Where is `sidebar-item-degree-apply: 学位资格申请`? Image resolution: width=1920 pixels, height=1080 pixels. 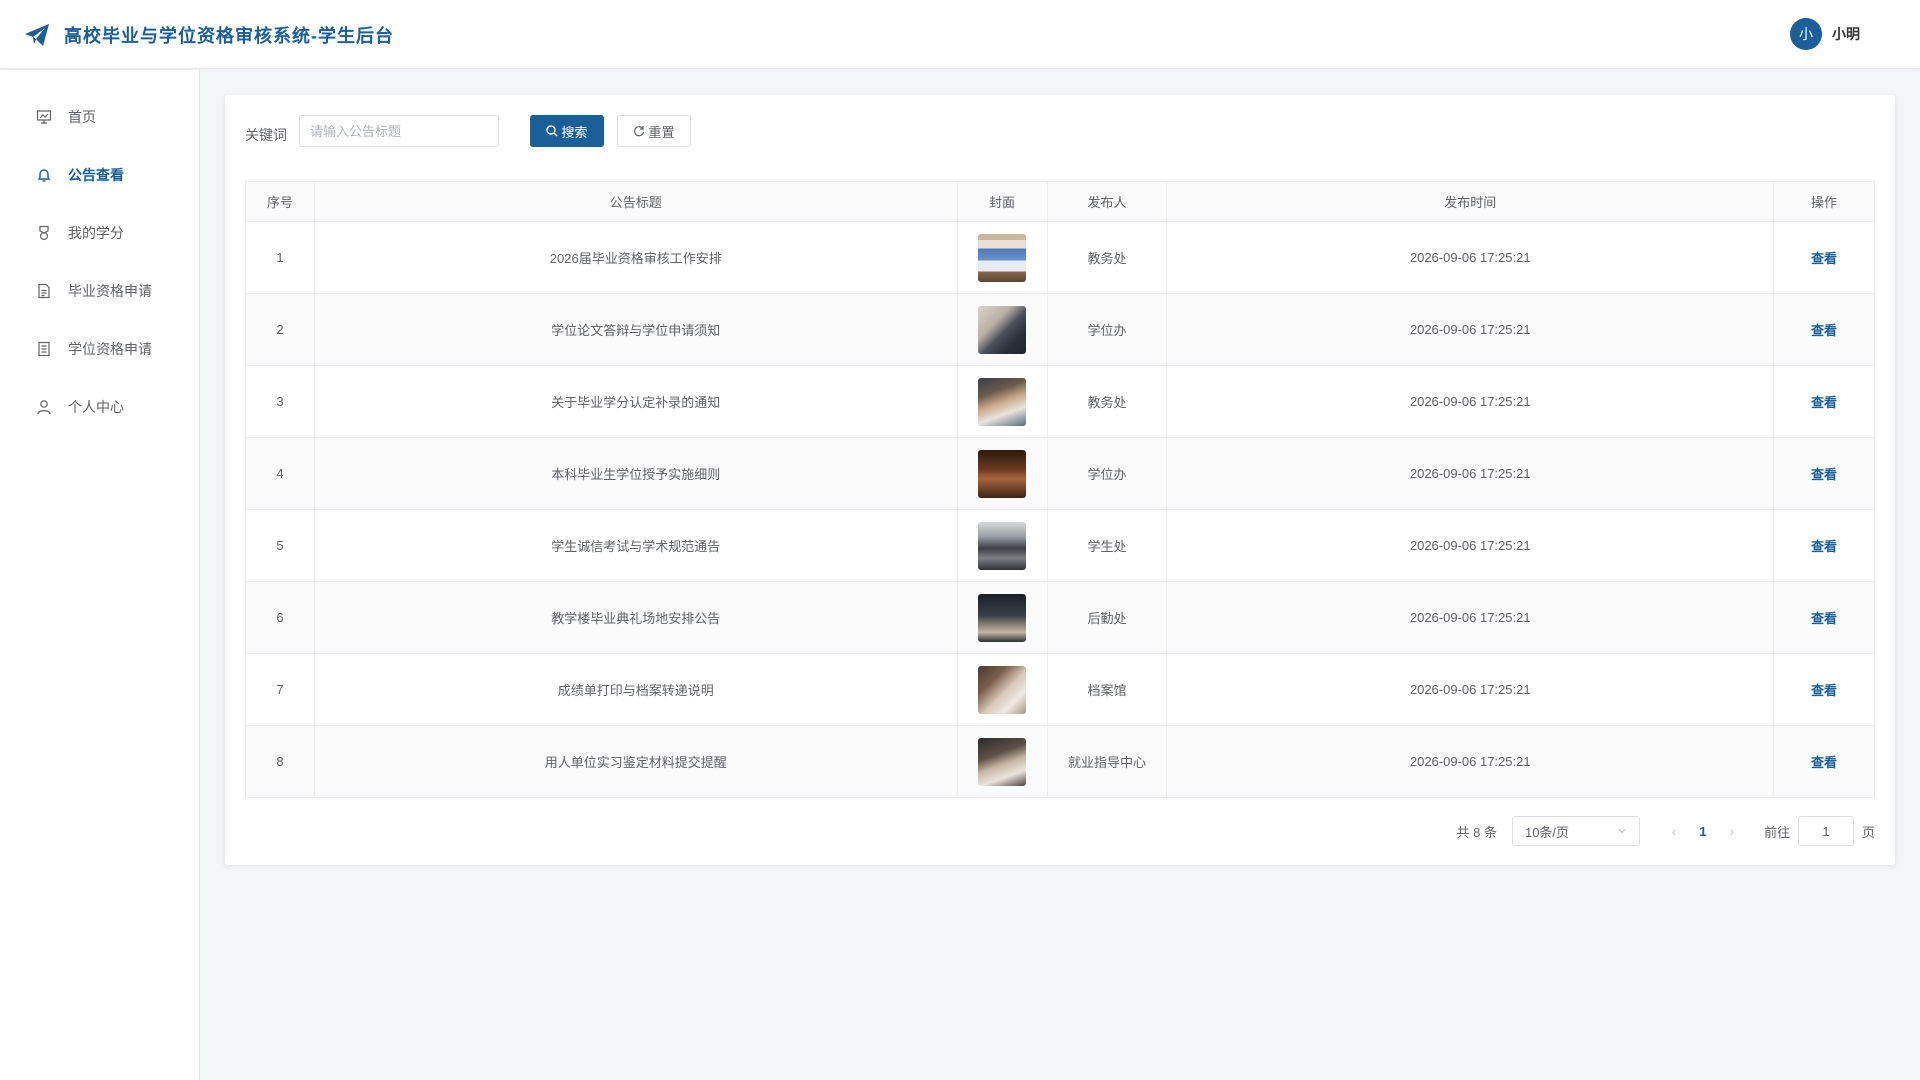
sidebar-item-degree-apply: 学位资格申请 is located at coordinates (100, 349).